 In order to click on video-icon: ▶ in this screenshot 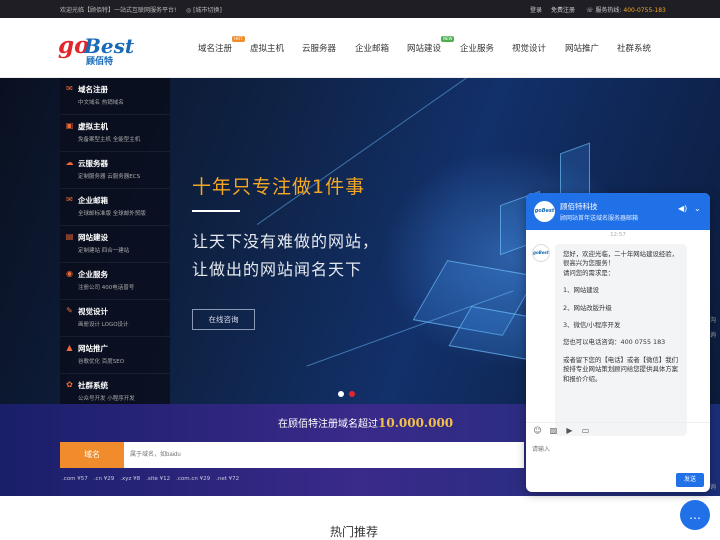, I will do `click(569, 430)`.